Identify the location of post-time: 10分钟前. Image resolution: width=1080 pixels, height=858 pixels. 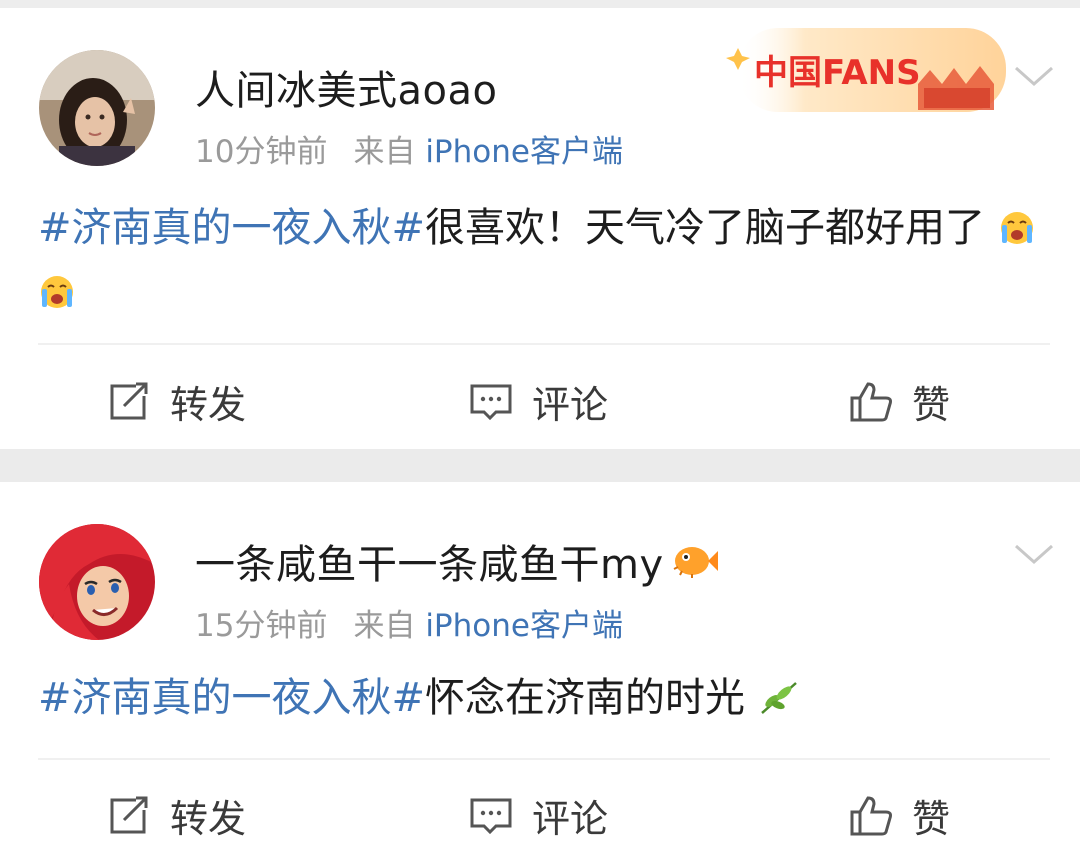
(261, 152).